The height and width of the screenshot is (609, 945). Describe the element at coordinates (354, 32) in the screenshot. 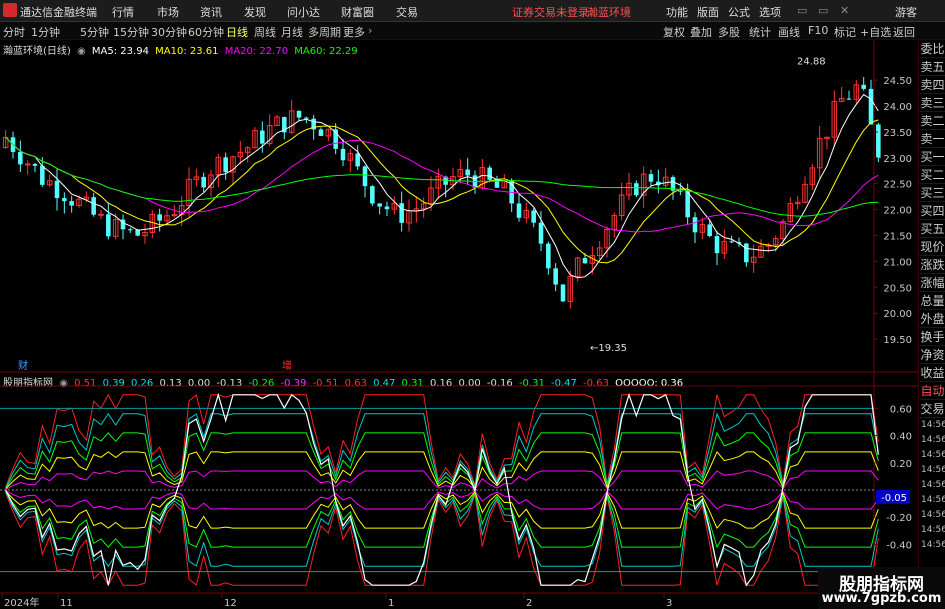

I see `period-more: 更多` at that location.